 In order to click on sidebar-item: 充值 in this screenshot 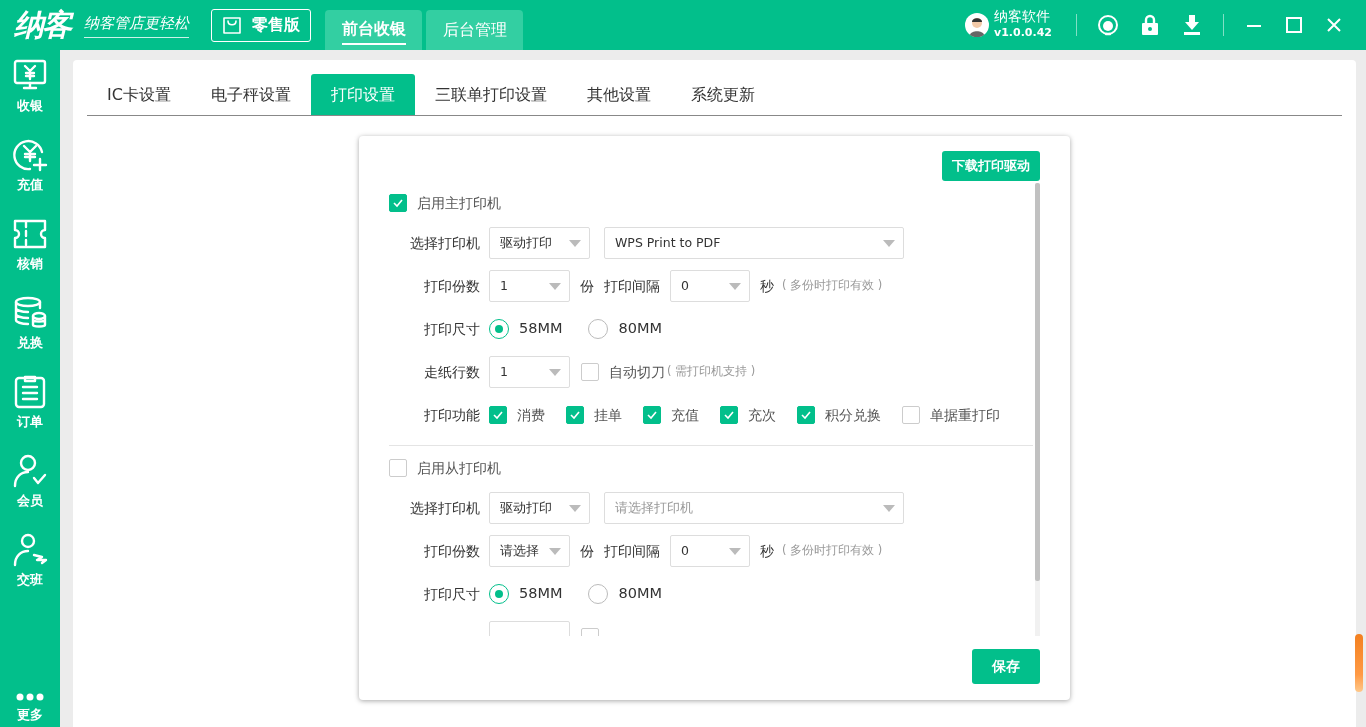, I will do `click(30, 168)`.